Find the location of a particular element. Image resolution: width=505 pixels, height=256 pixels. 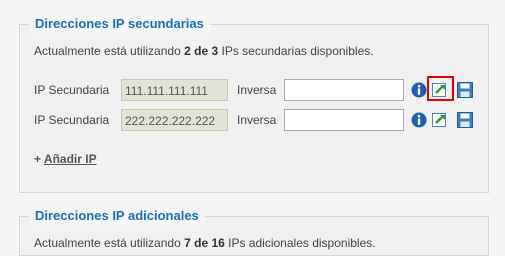

secondary-usage-prefix: Actualmente está utilizando is located at coordinates (107, 51).